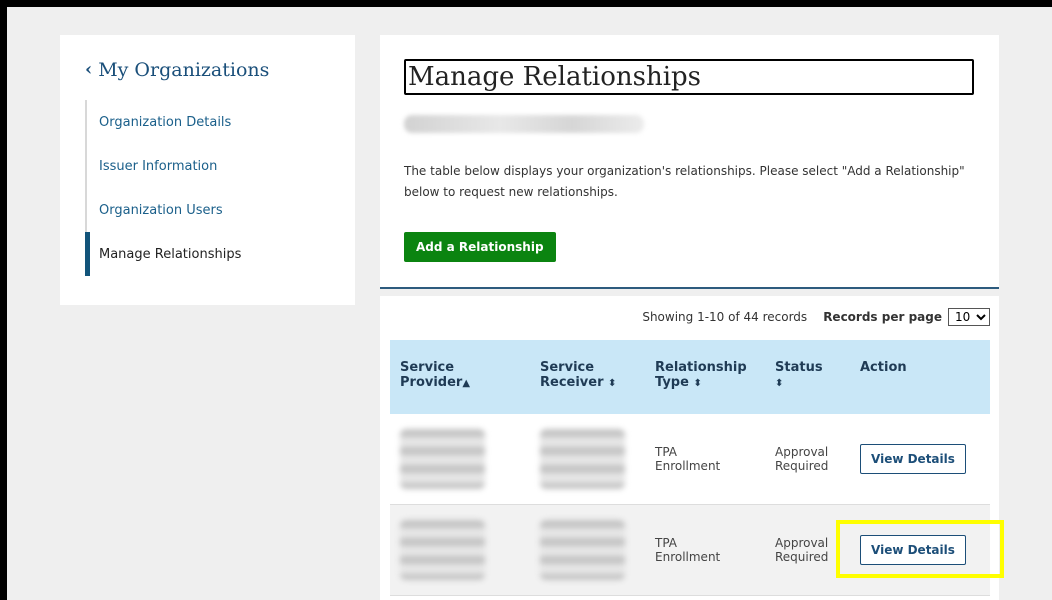  What do you see at coordinates (725, 317) in the screenshot?
I see `records-count: Showing 1-10 of 44 records` at bounding box center [725, 317].